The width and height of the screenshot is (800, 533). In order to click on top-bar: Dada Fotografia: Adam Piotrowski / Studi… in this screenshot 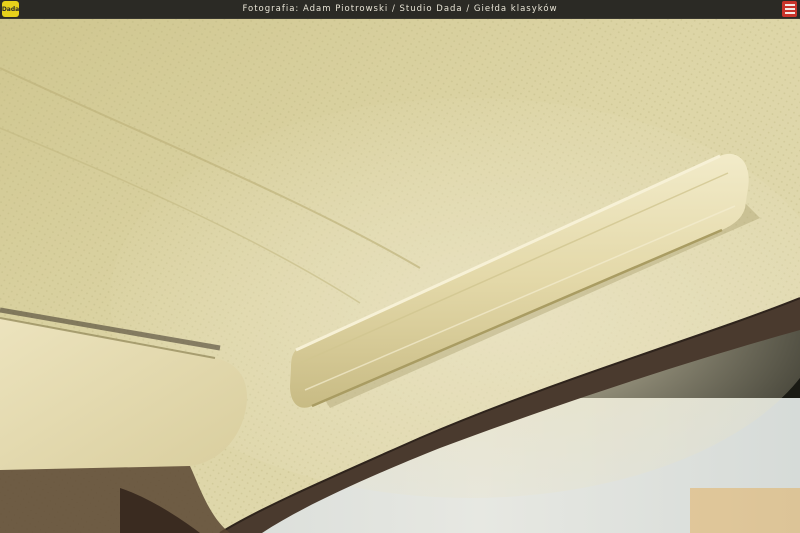, I will do `click(400, 9)`.